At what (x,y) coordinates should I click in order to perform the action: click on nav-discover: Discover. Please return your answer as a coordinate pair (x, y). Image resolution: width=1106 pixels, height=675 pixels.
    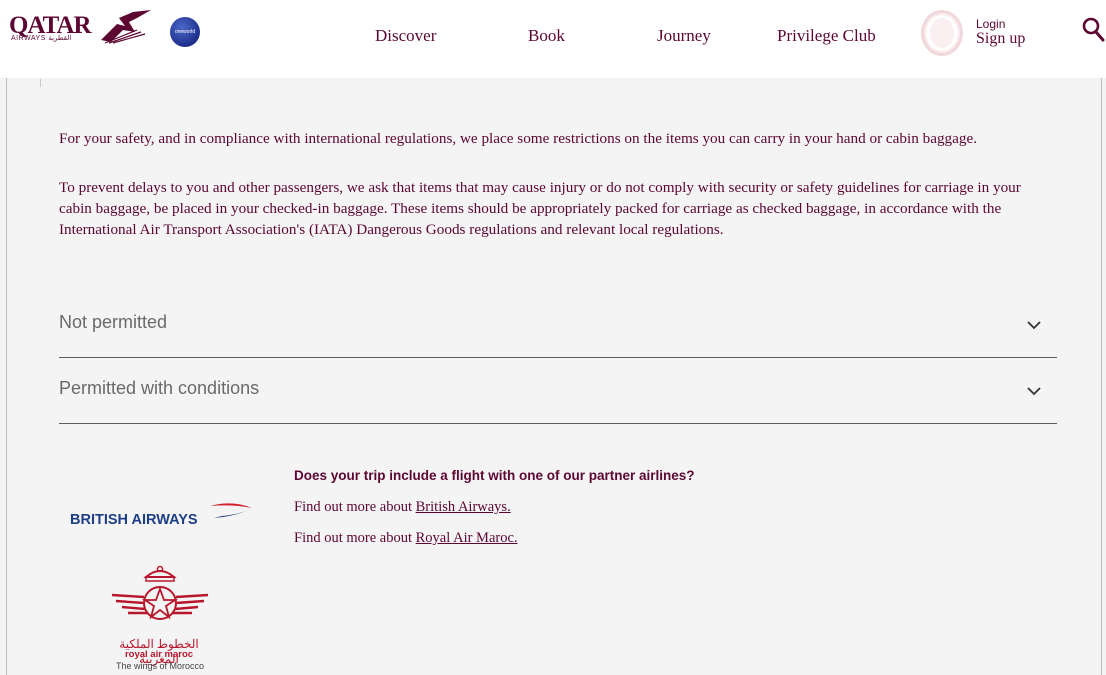
    Looking at the image, I should click on (405, 36).